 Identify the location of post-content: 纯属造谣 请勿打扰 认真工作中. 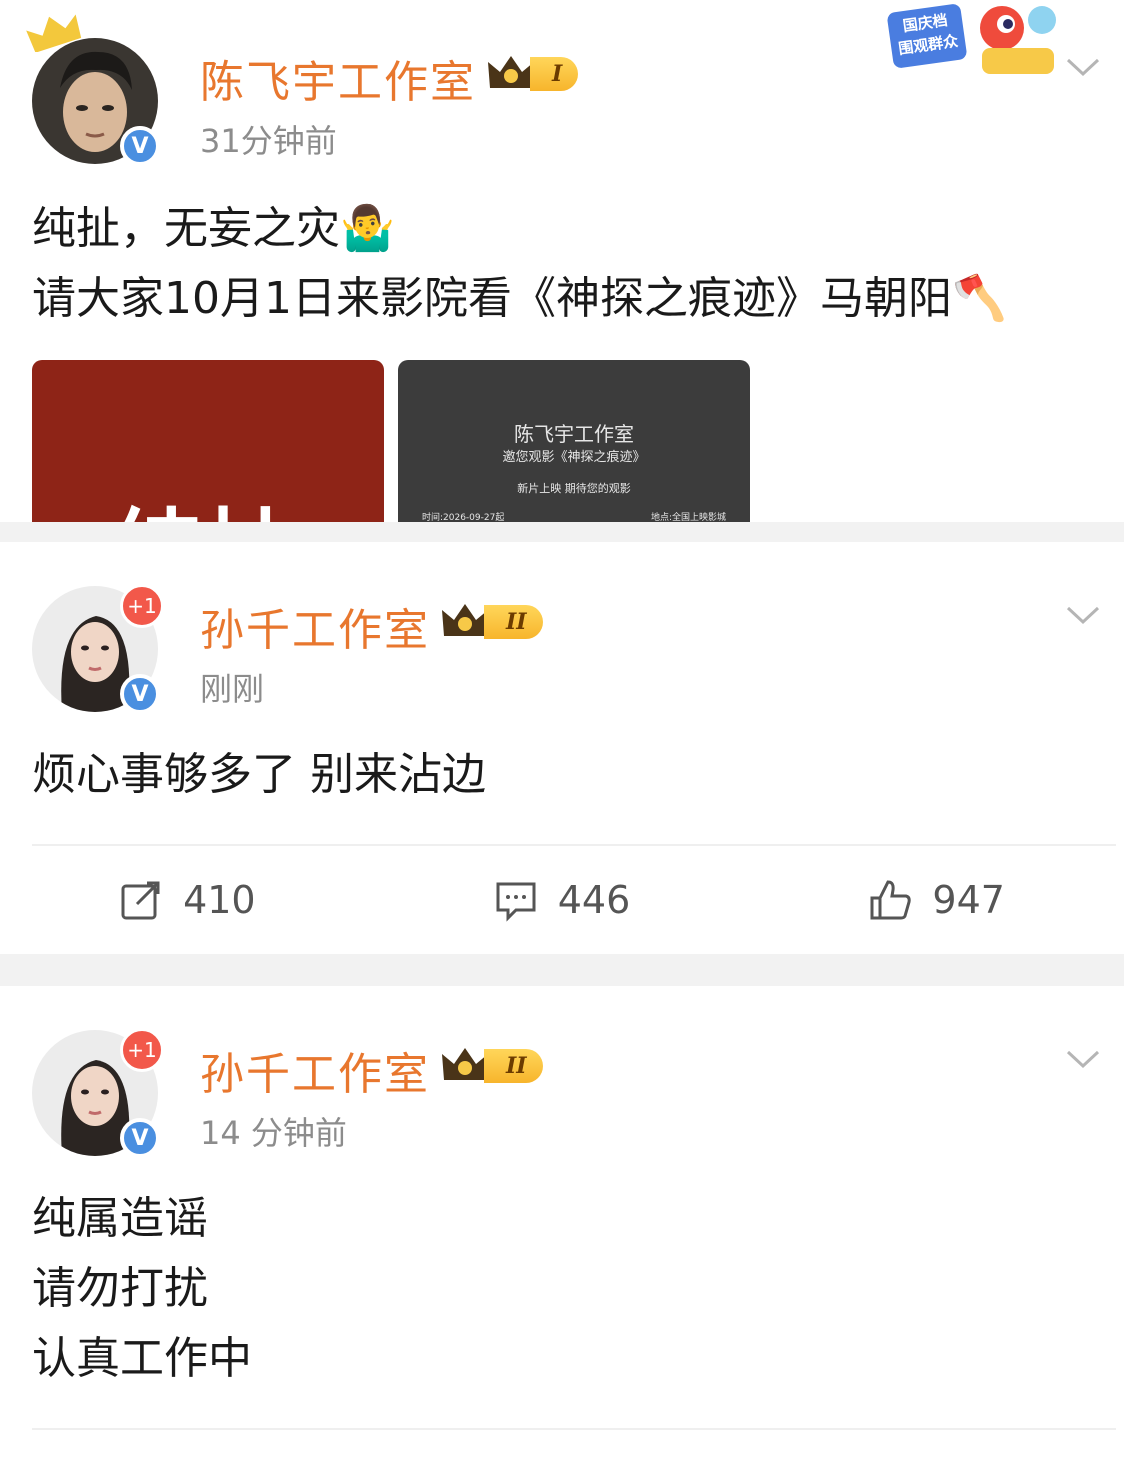
(142, 1289).